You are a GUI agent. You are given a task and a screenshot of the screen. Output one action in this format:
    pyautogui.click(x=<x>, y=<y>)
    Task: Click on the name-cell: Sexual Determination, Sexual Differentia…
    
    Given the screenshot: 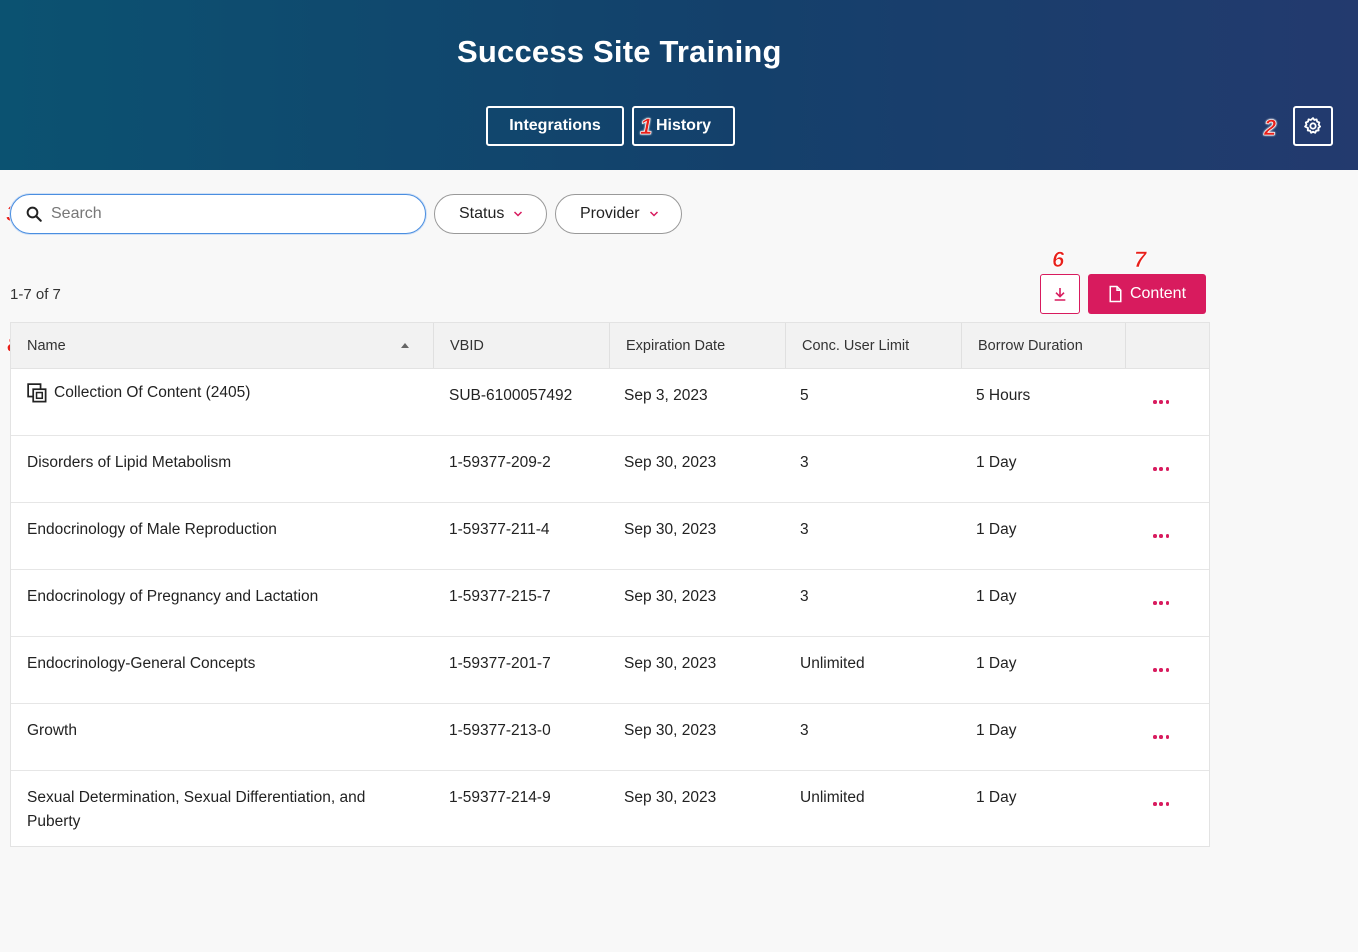 What is the action you would take?
    pyautogui.click(x=196, y=809)
    